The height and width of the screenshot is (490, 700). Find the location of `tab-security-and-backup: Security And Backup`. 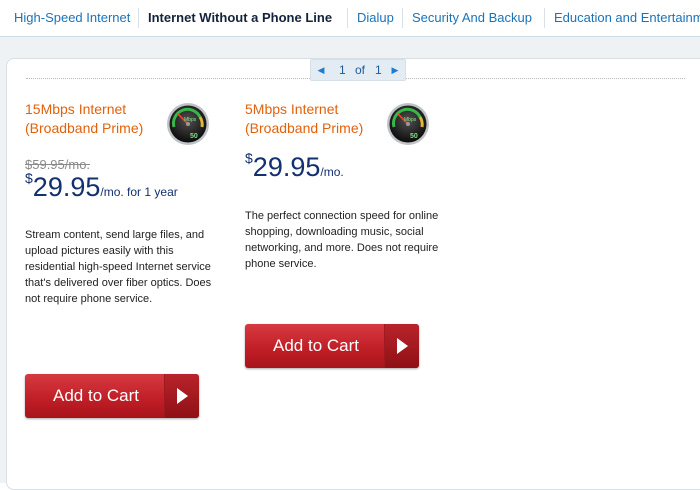

tab-security-and-backup: Security And Backup is located at coordinates (472, 18).